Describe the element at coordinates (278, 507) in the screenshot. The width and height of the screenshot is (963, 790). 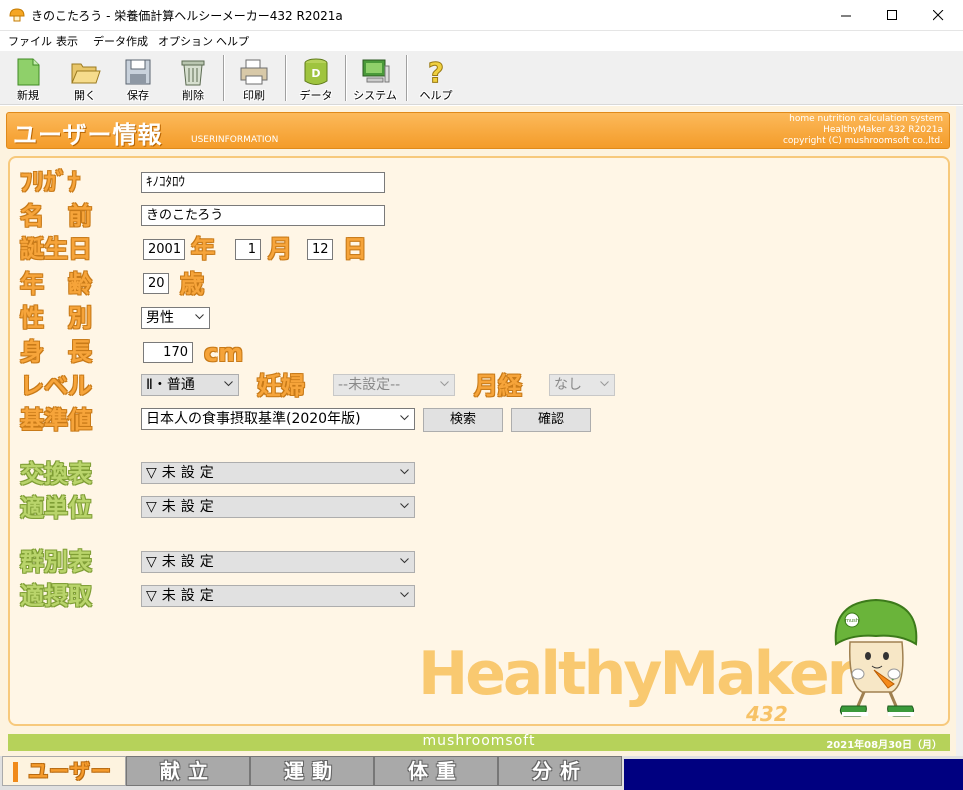
I see `exchange-unit-select: ▽未設定` at that location.